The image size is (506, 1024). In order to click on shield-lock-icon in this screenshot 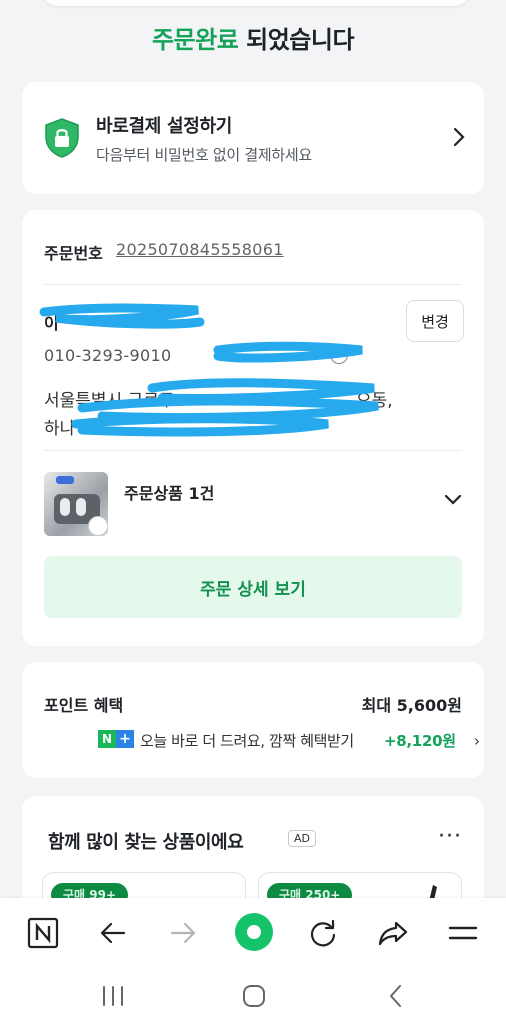, I will do `click(62, 138)`.